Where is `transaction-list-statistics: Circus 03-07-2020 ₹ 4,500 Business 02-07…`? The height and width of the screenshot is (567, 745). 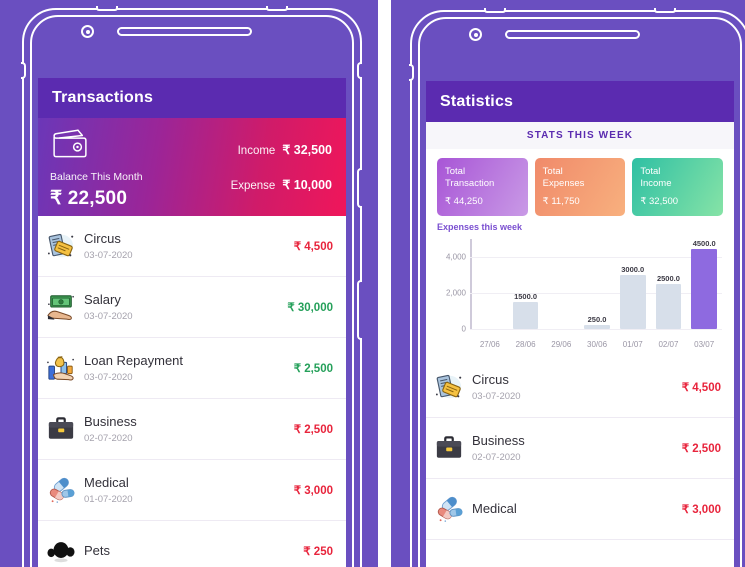 transaction-list-statistics: Circus 03-07-2020 ₹ 4,500 Business 02-07… is located at coordinates (580, 449).